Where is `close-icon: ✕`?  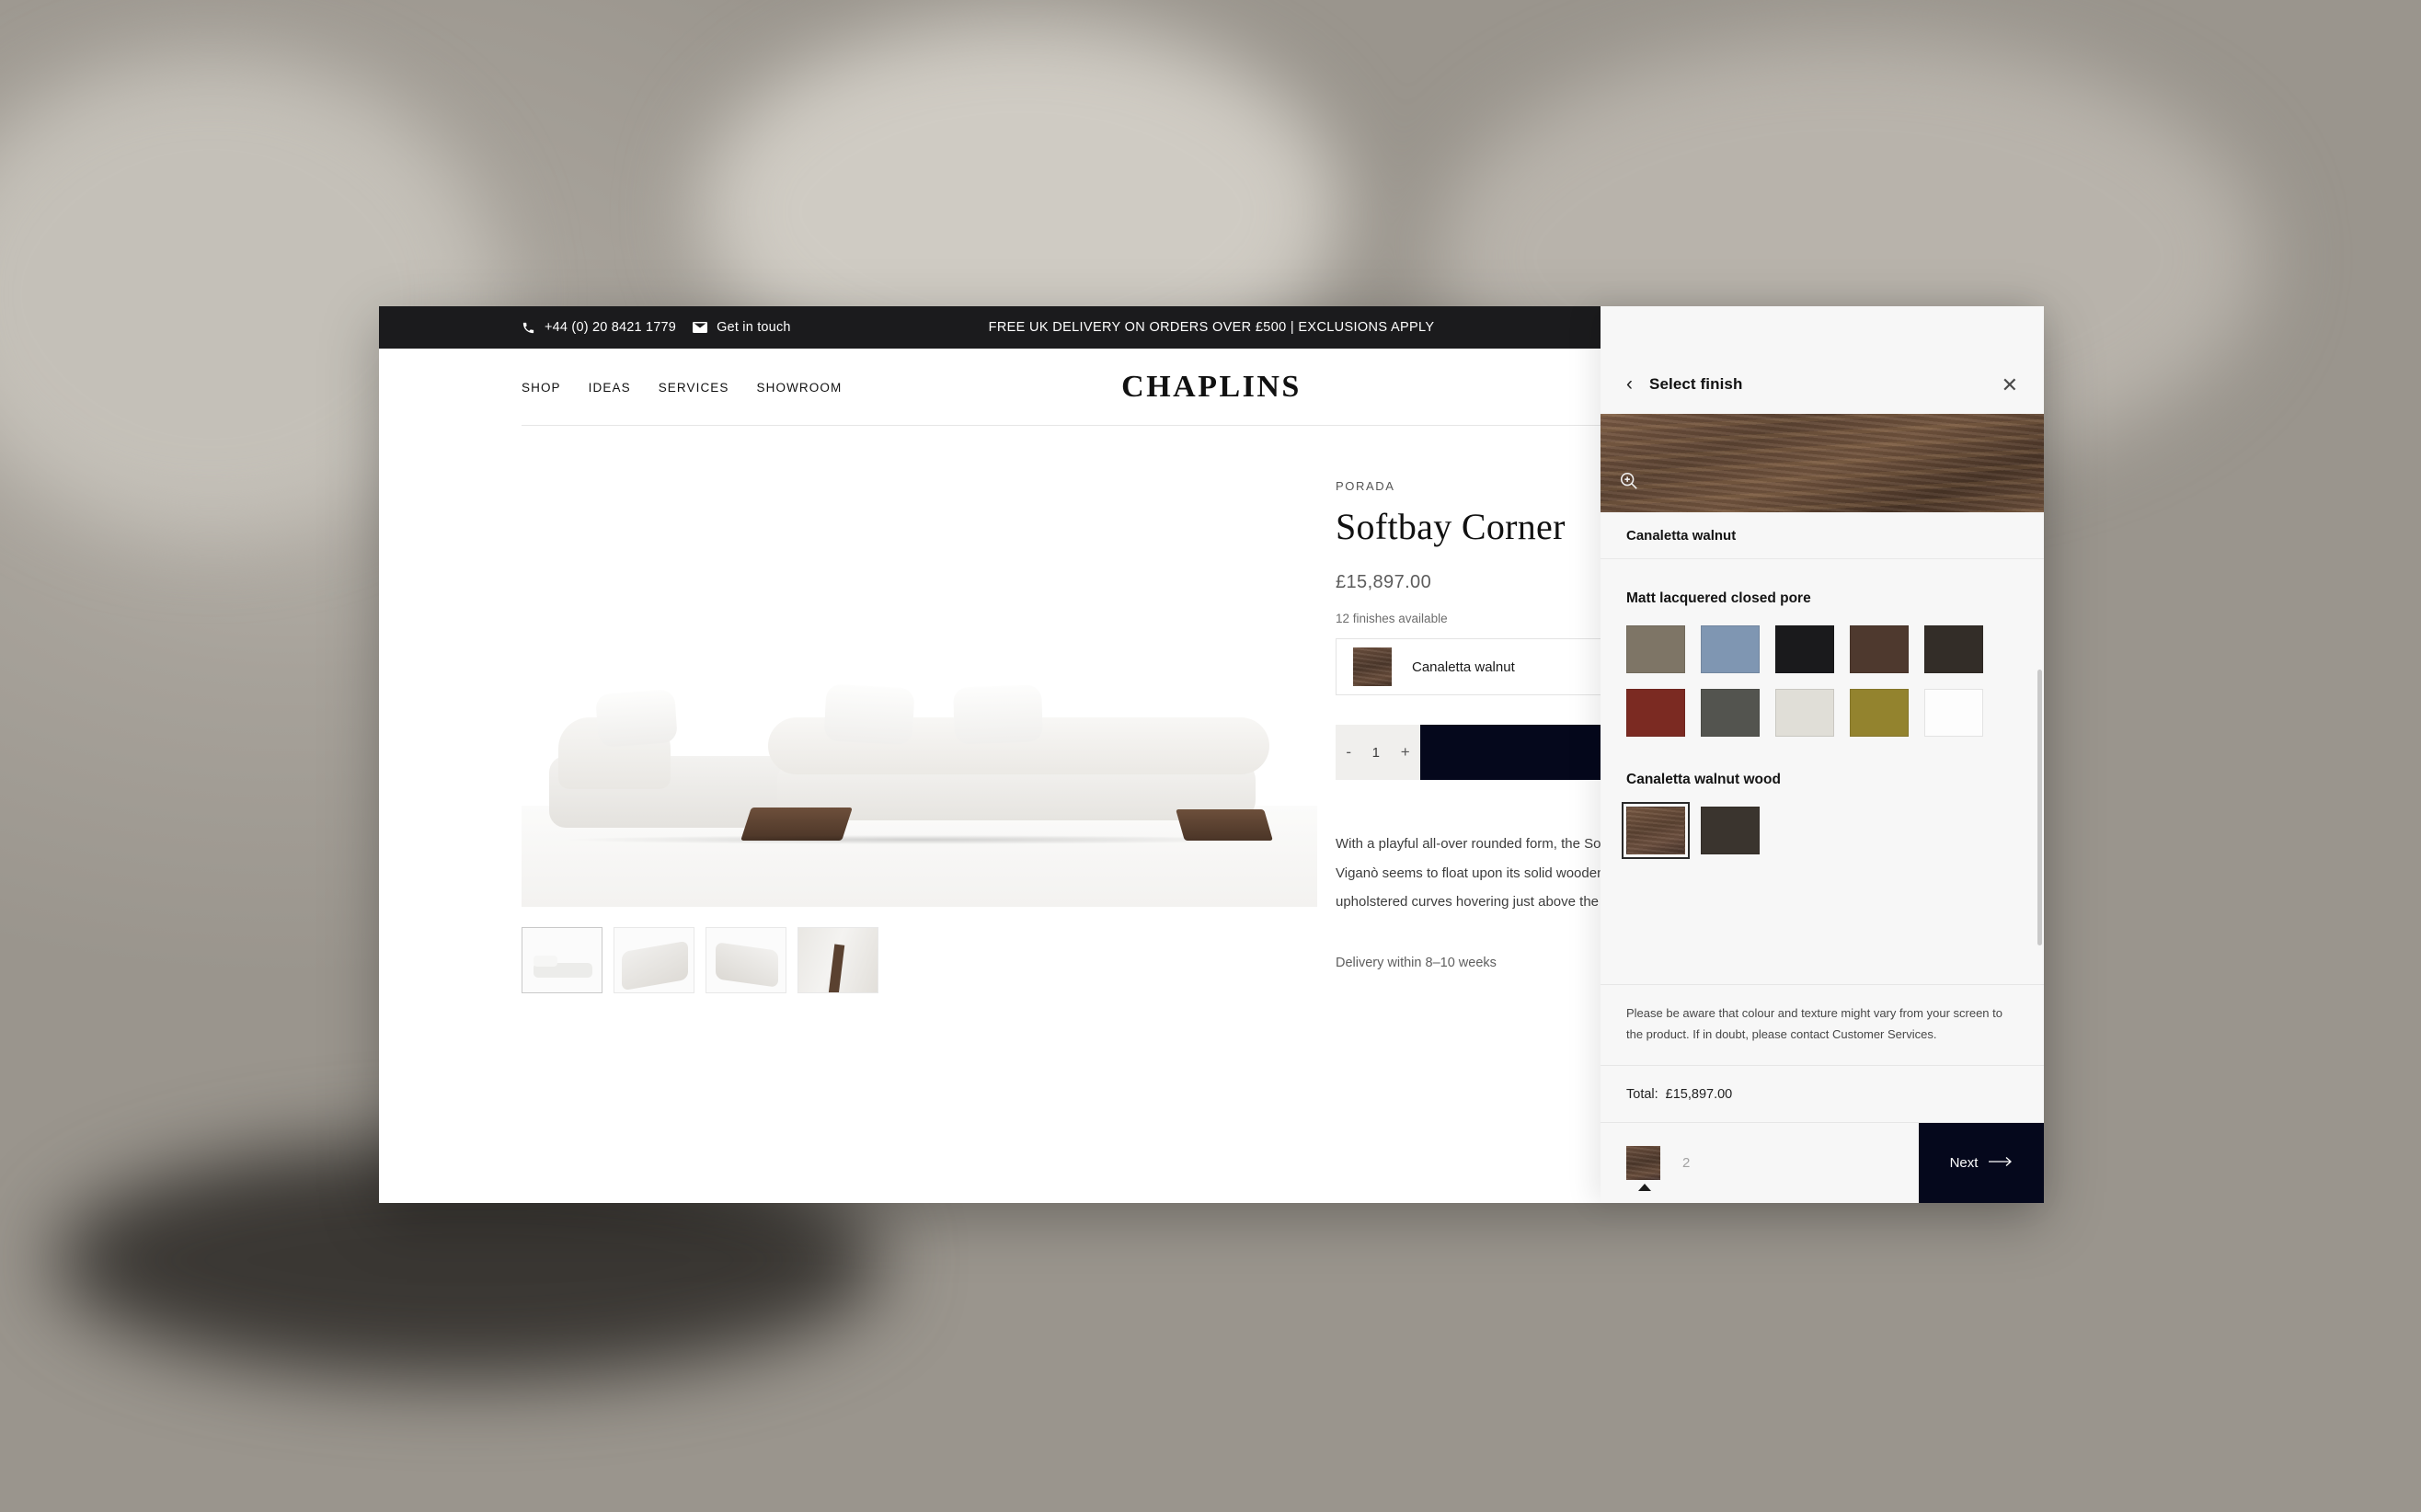
close-icon: ✕ is located at coordinates (2010, 385).